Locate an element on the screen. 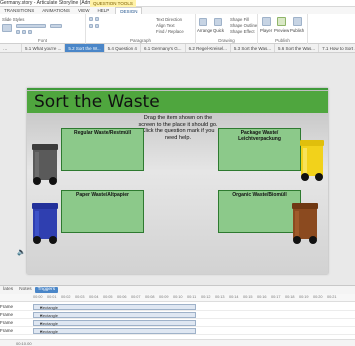 This screenshot has width=355, height=346. ruler-tick: 00:03 is located at coordinates (80, 297).